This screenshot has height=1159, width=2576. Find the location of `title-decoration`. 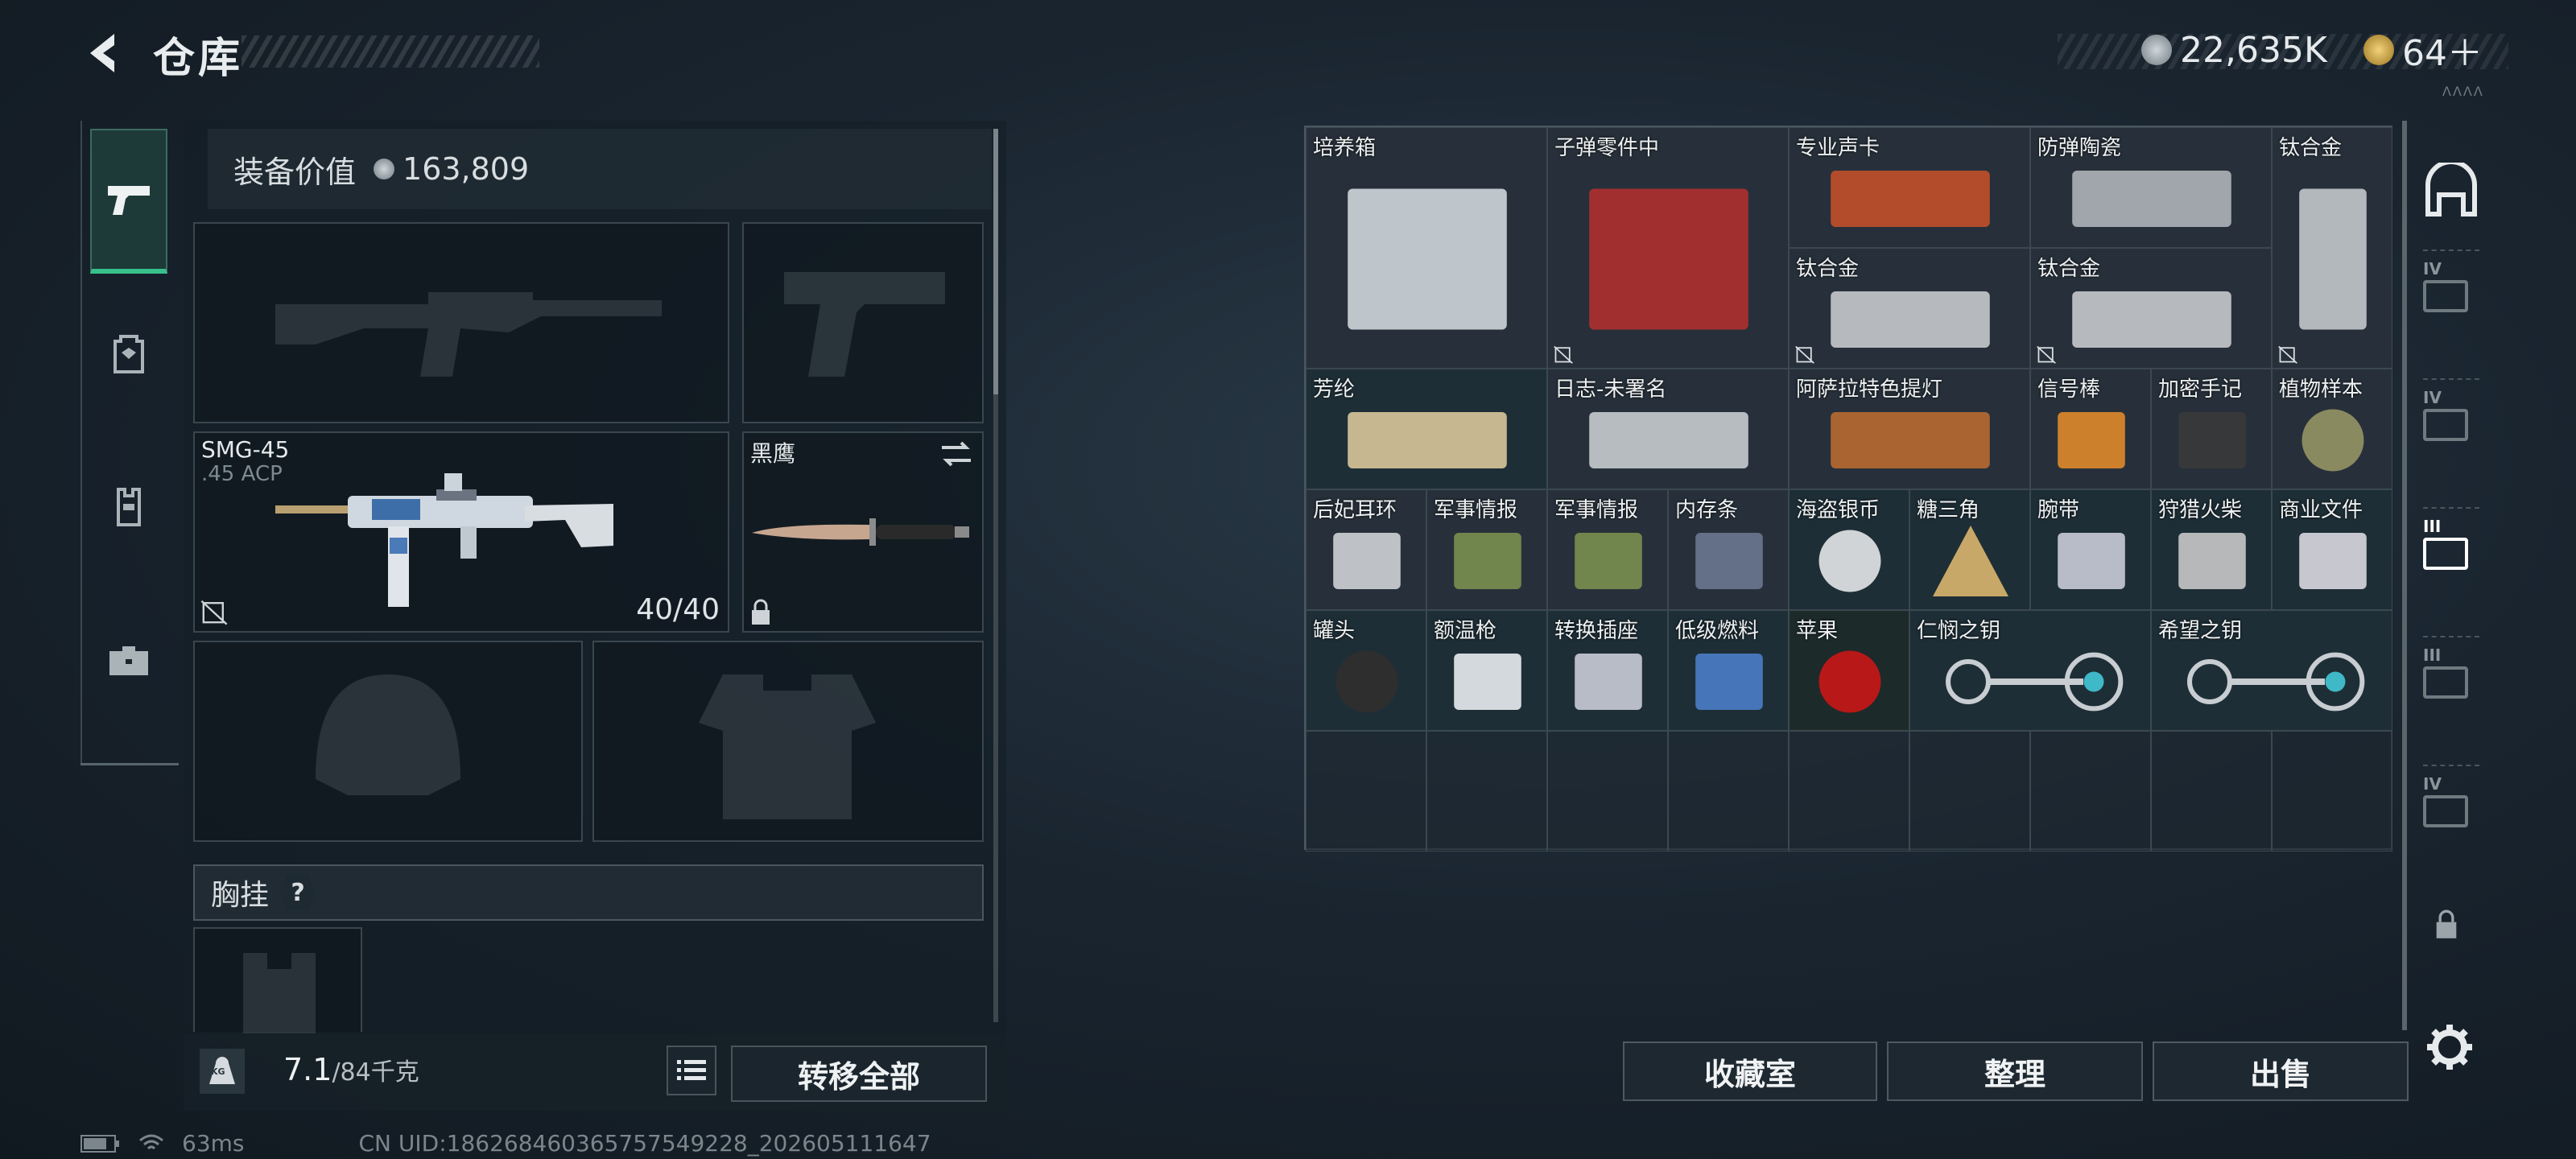

title-decoration is located at coordinates (390, 51).